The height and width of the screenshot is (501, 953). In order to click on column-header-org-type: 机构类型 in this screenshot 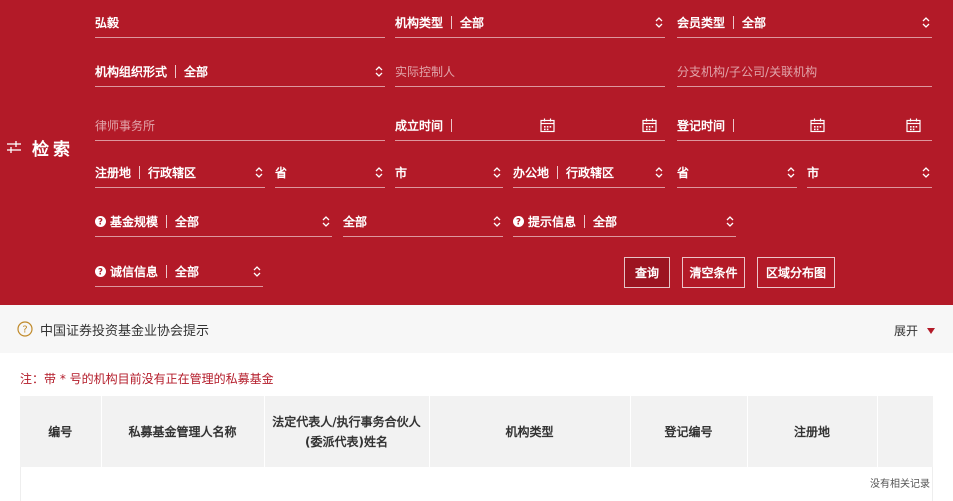, I will do `click(530, 431)`.